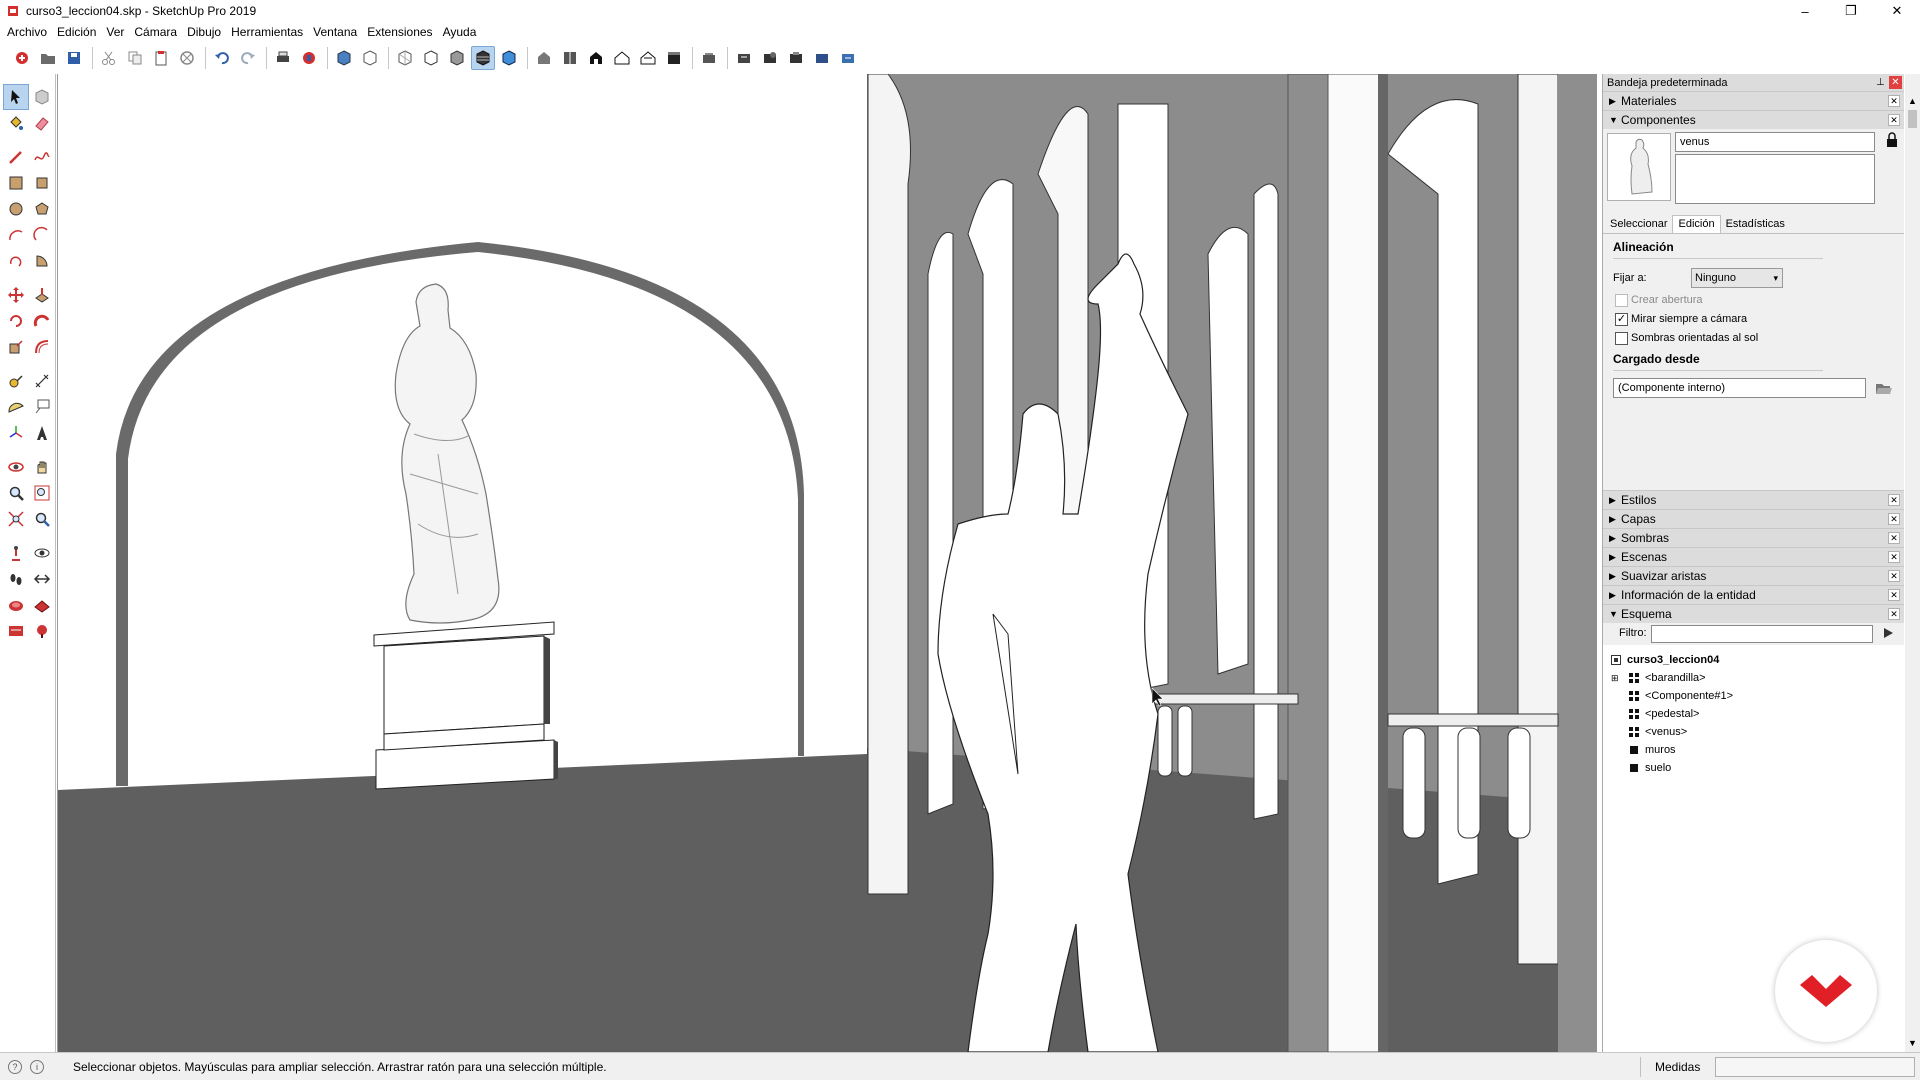 This screenshot has width=1920, height=1080. I want to click on tab-estadisticas: Estadísticas, so click(1755, 224).